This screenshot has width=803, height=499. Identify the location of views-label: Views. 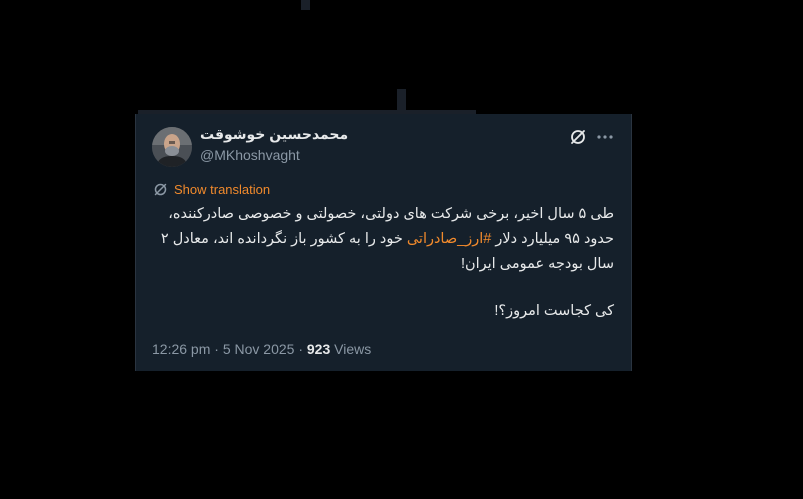
(351, 349).